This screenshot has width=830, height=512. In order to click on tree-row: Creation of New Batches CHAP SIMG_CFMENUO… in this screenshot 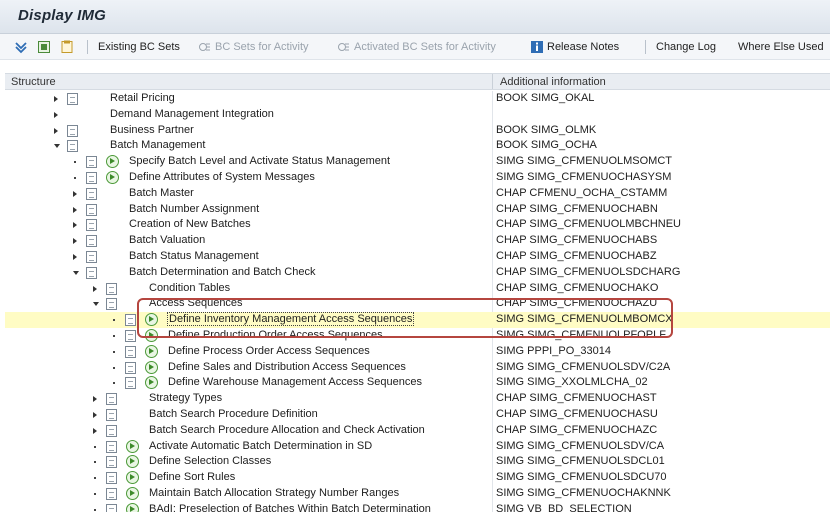, I will do `click(417, 225)`.